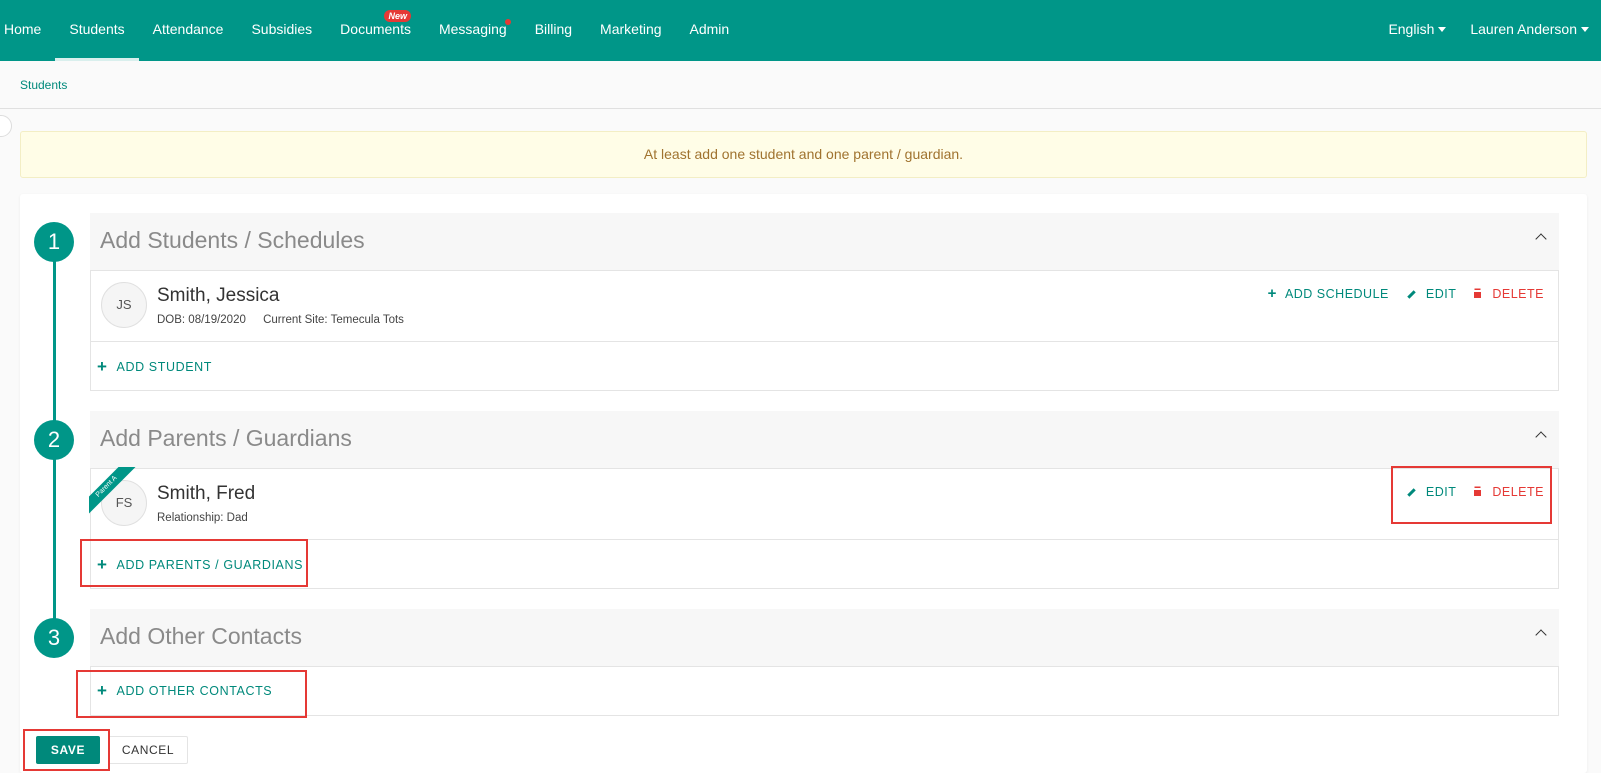  I want to click on add-parents-button: + ADD PARENTS / GUARDIANS, so click(200, 564).